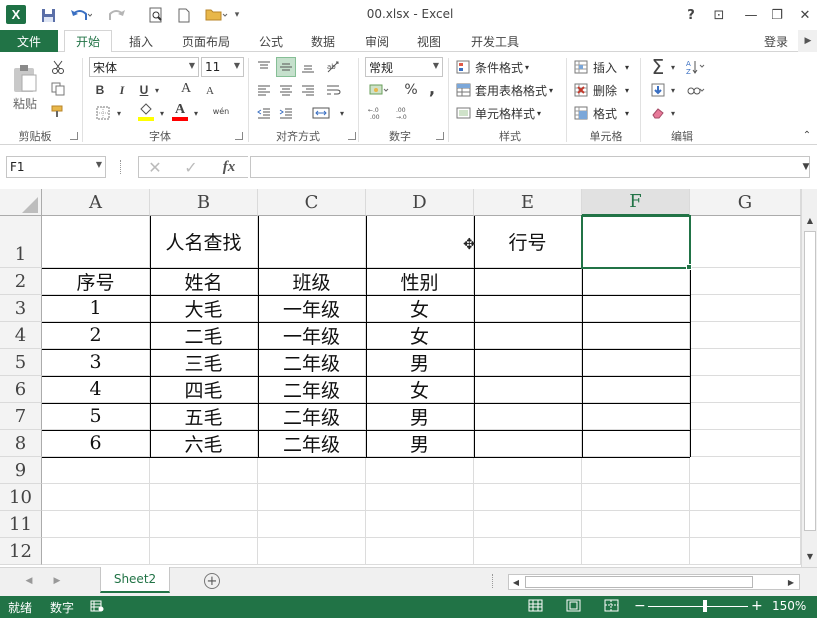  Describe the element at coordinates (323, 41) in the screenshot. I see `tab-data: 数据` at that location.